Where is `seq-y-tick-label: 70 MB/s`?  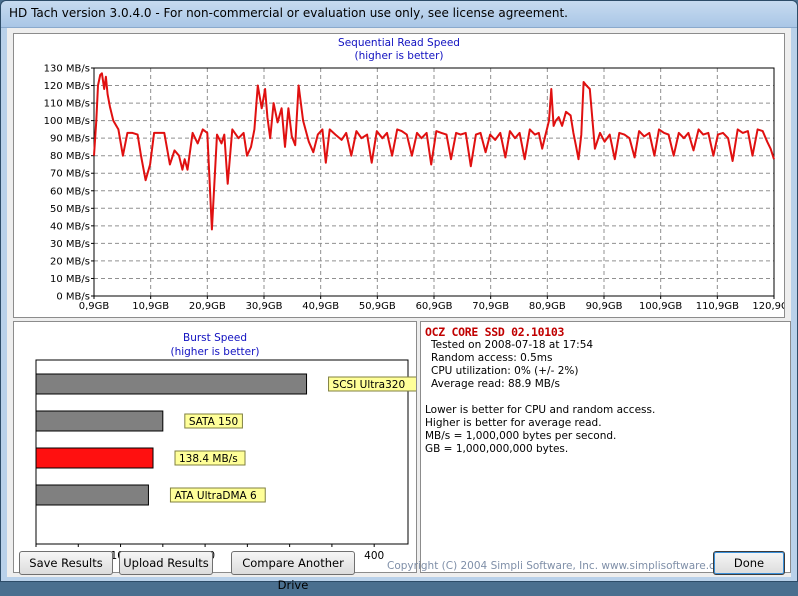 seq-y-tick-label: 70 MB/s is located at coordinates (70, 174).